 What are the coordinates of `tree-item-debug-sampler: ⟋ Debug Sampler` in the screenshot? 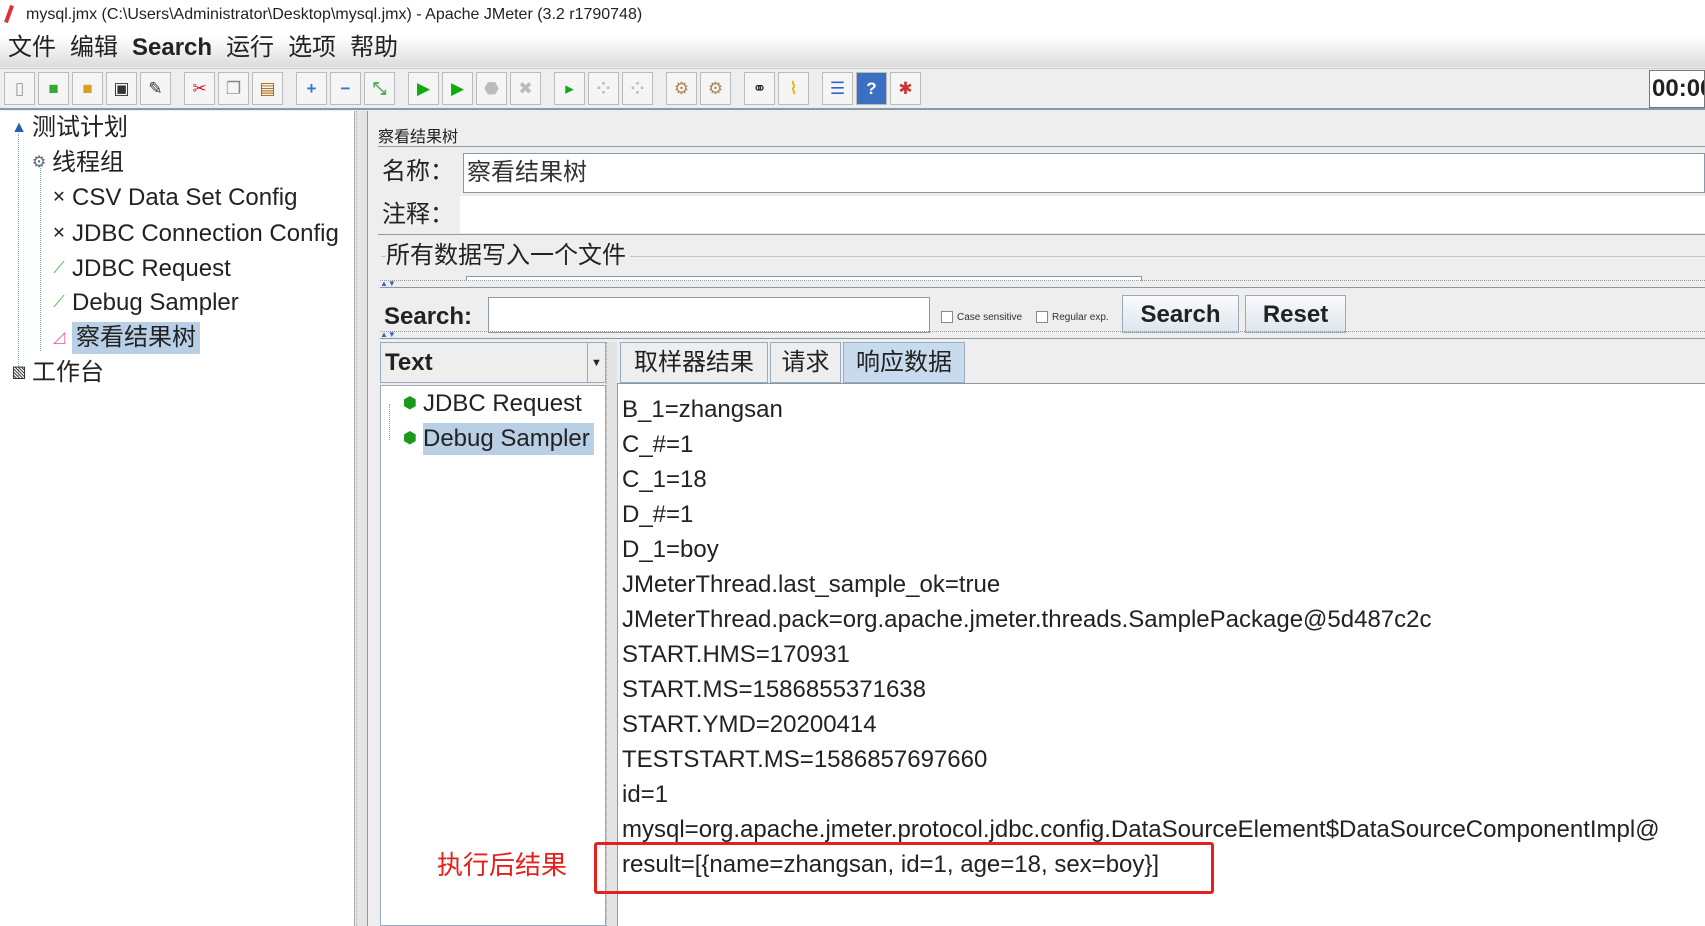 It's located at (144, 303).